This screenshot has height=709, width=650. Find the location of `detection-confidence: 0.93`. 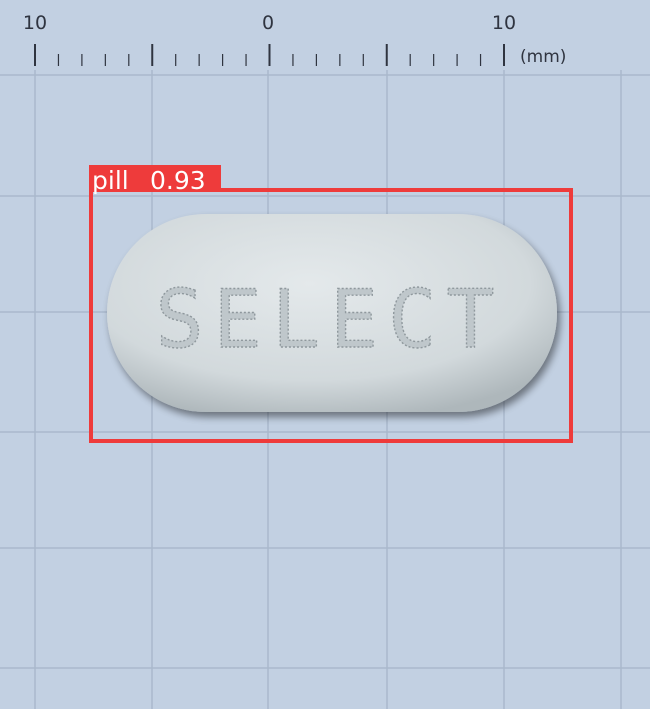

detection-confidence: 0.93 is located at coordinates (178, 180).